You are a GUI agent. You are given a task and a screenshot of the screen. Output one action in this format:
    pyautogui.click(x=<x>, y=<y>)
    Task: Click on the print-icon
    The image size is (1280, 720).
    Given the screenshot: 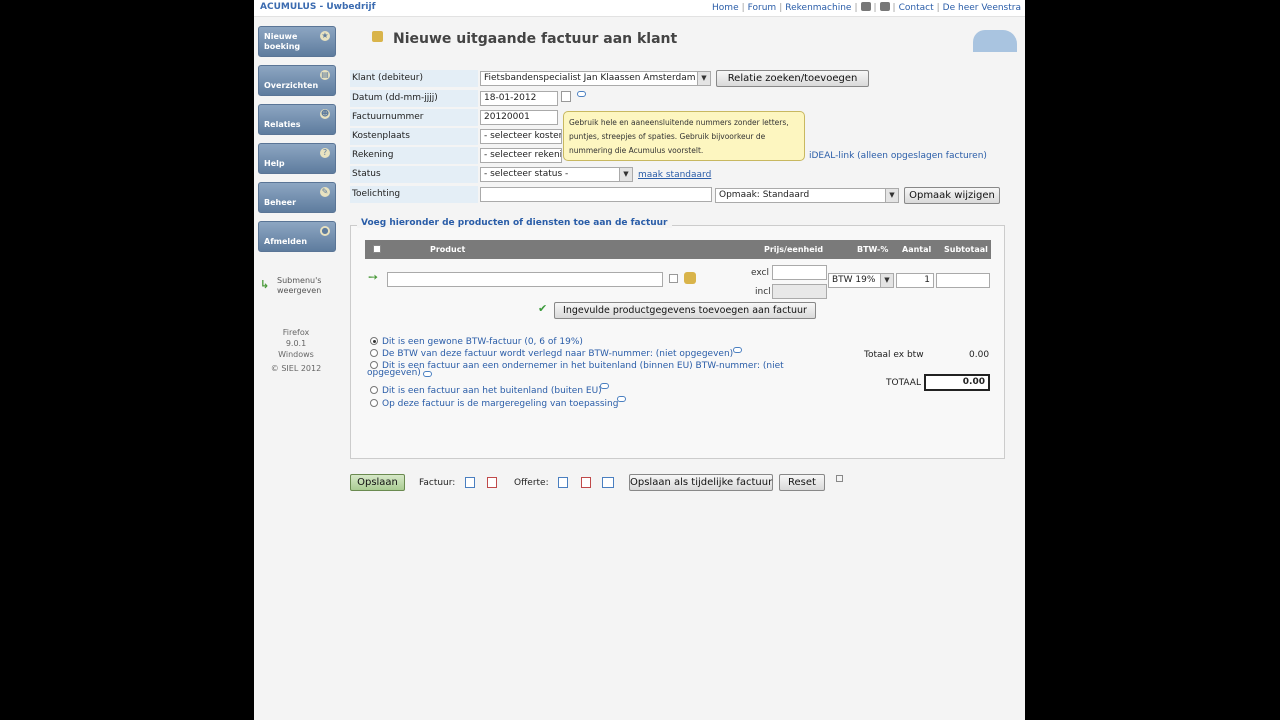 What is the action you would take?
    pyautogui.click(x=865, y=6)
    